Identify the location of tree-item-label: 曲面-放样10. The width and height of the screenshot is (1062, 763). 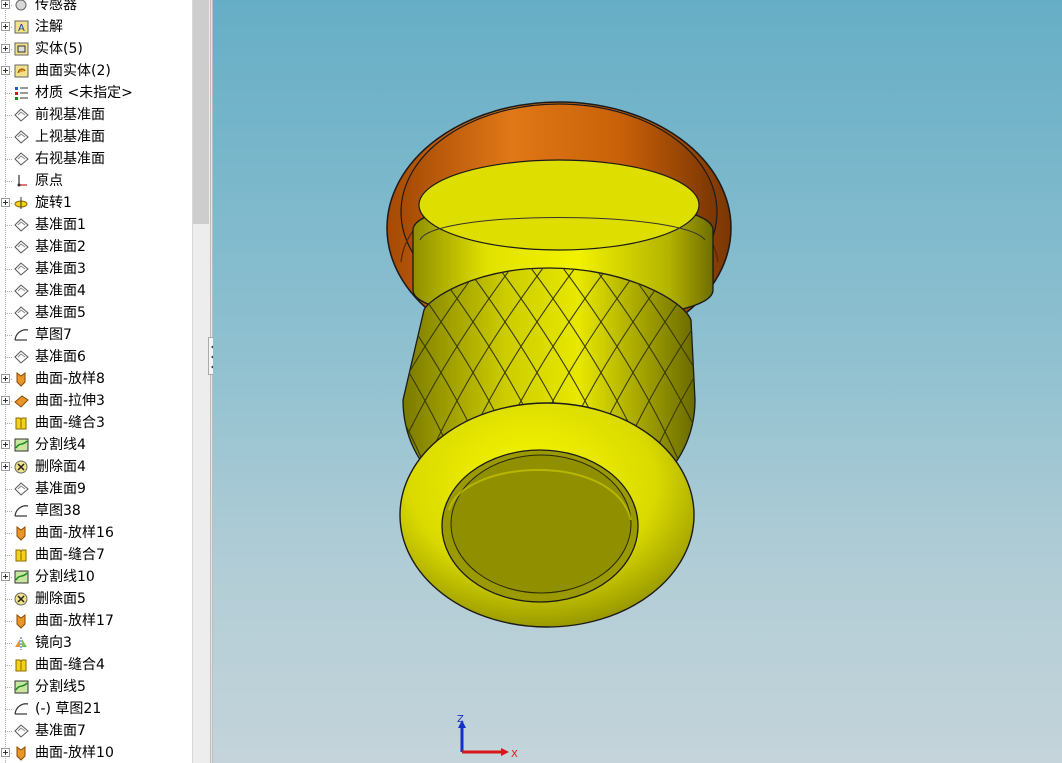
(74, 753).